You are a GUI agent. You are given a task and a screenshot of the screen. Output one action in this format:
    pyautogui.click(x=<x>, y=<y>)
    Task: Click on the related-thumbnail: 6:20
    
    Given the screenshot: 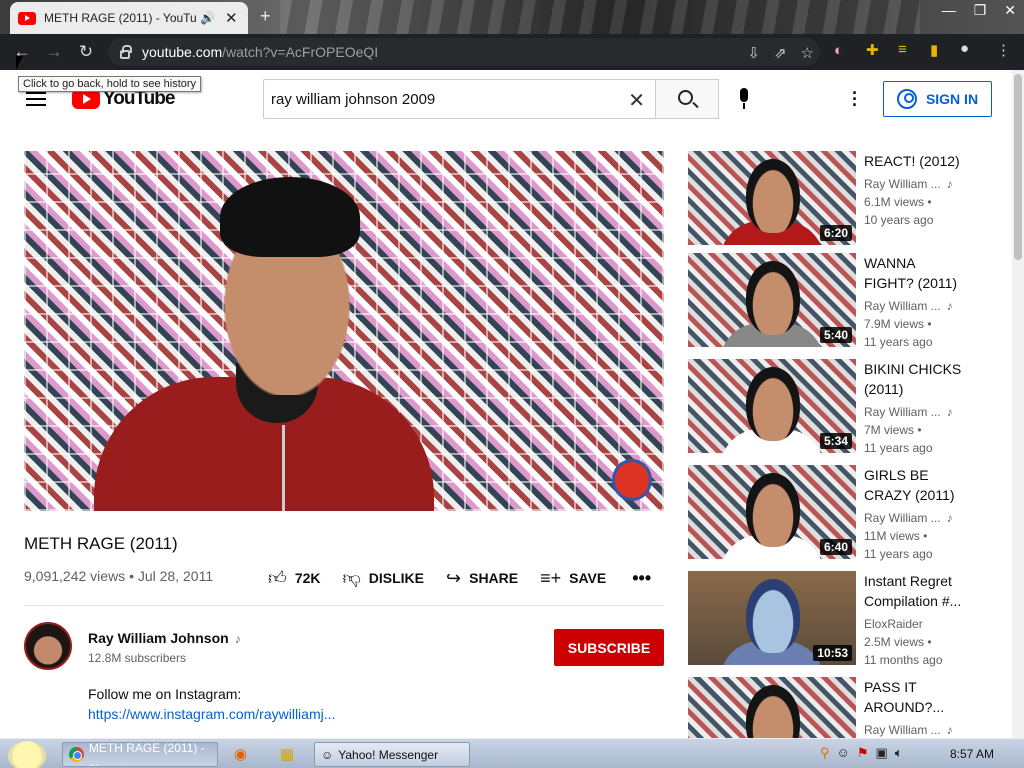 What is the action you would take?
    pyautogui.click(x=772, y=198)
    